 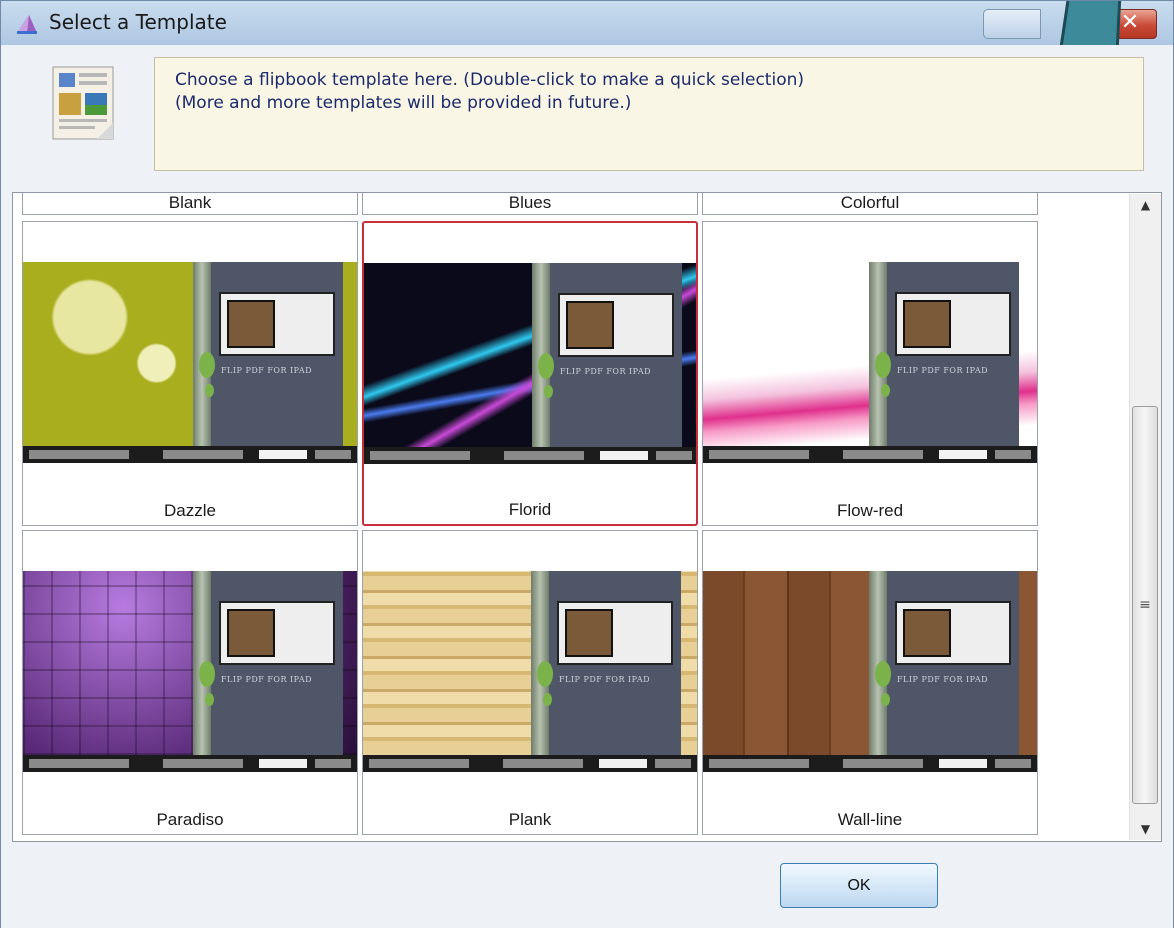 I want to click on template-cell-blank: Blank, so click(x=190, y=204).